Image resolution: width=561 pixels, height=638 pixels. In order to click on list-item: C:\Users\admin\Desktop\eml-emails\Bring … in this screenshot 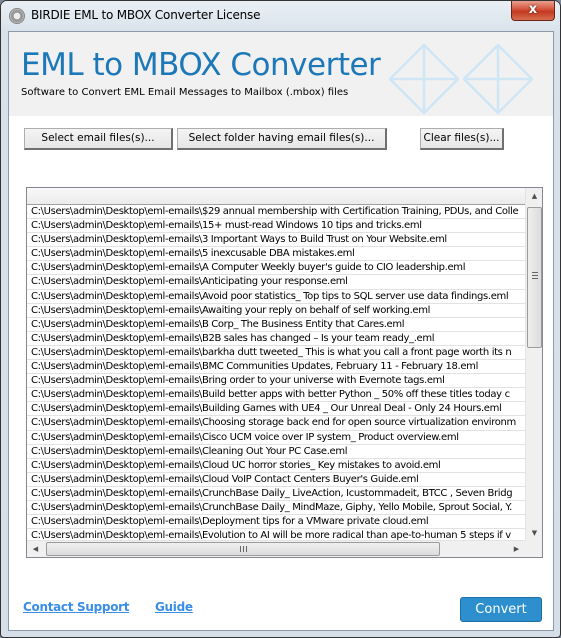, I will do `click(276, 381)`.